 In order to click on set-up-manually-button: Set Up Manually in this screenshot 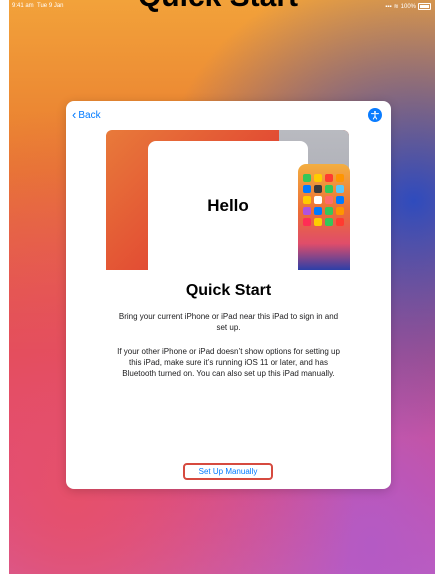, I will do `click(228, 471)`.